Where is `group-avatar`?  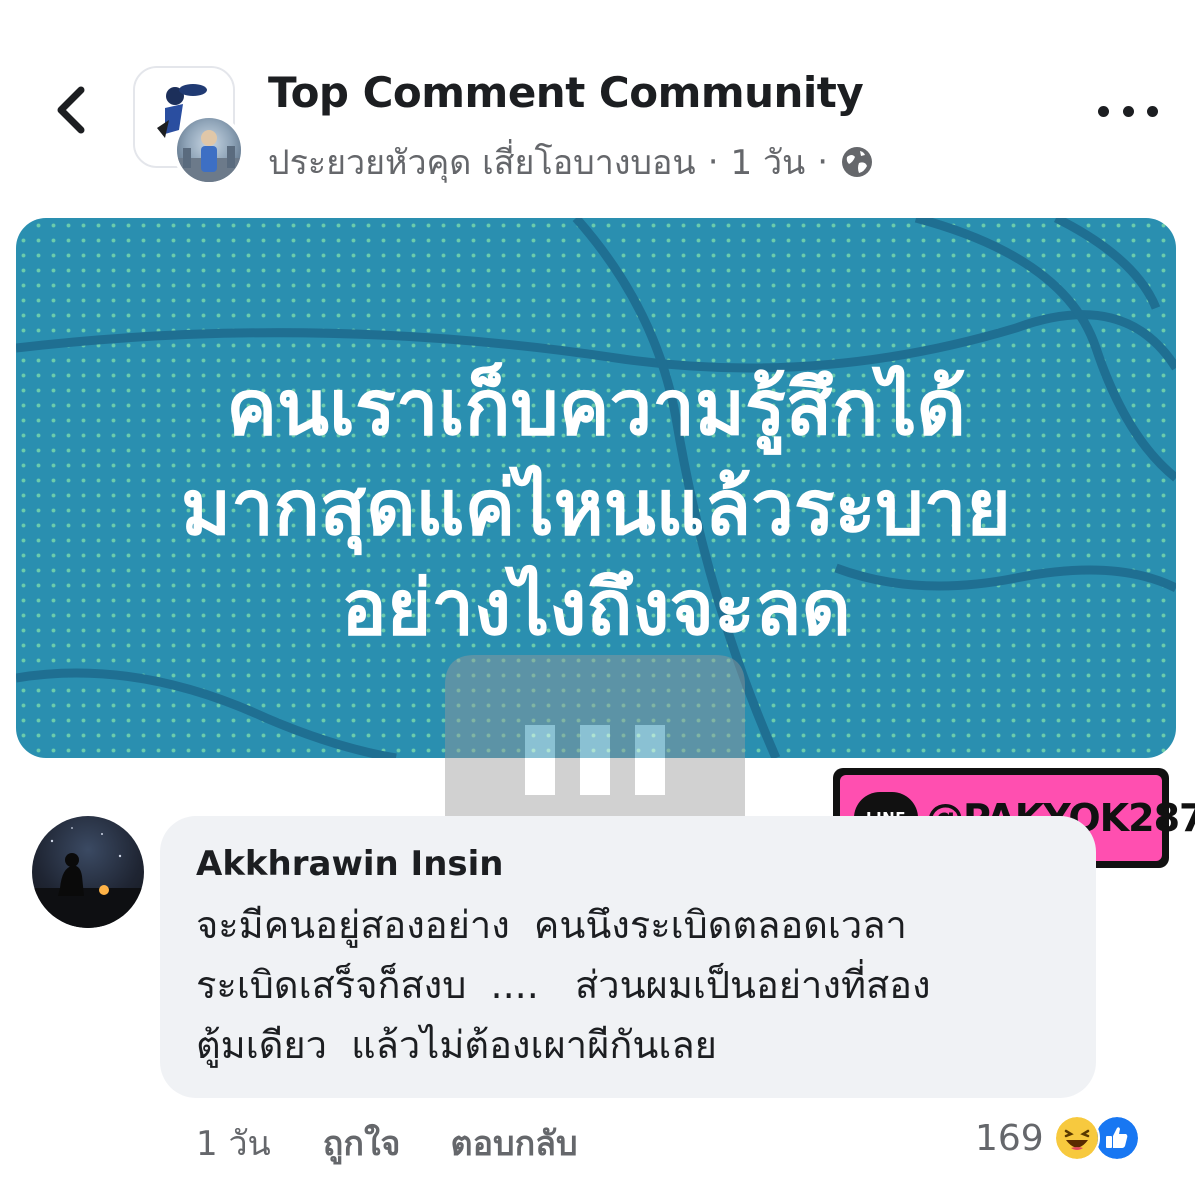 group-avatar is located at coordinates (189, 126).